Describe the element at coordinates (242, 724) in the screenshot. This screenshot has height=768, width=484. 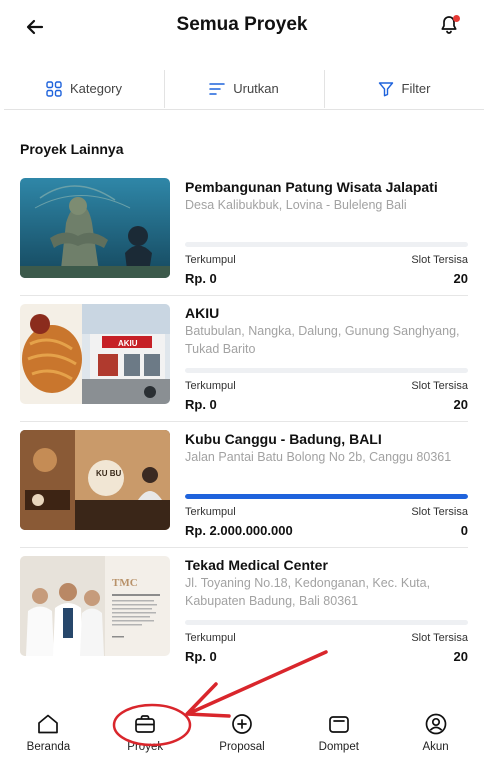
I see `plus-circle-icon` at that location.